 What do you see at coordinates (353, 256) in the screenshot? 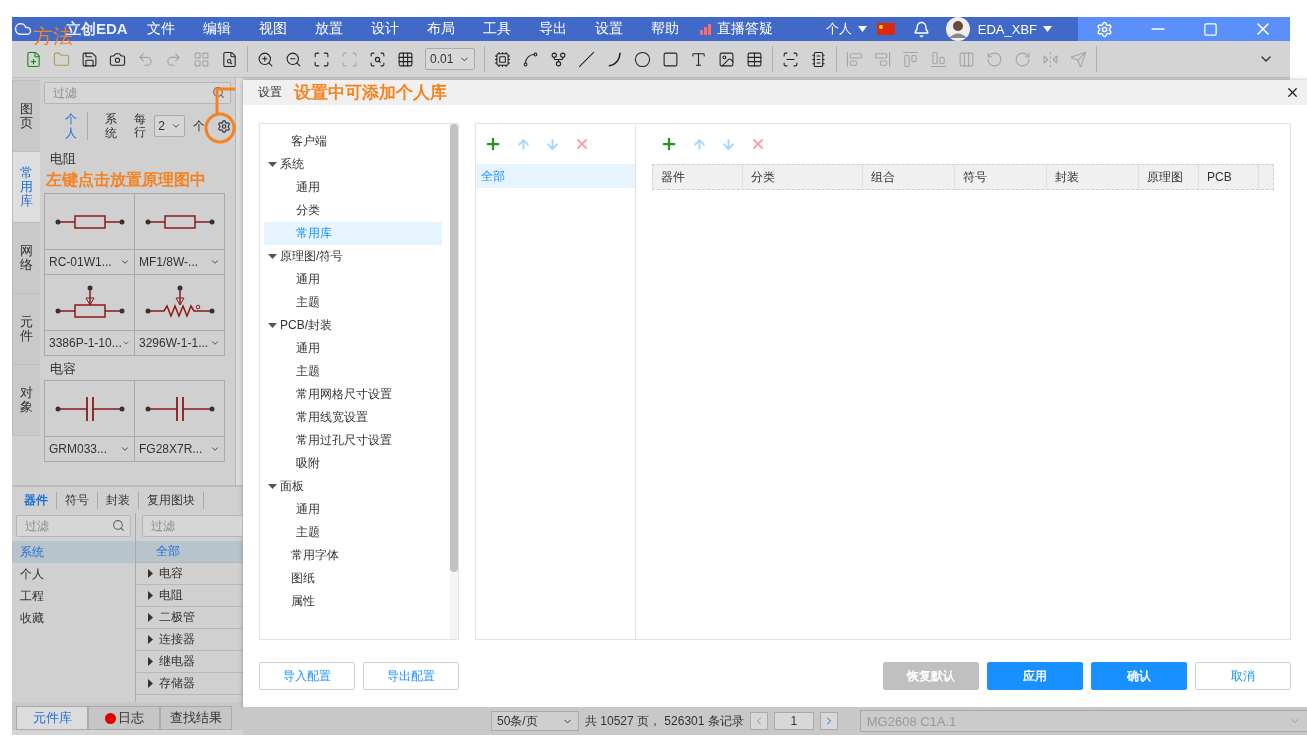
I see `tree-item: 原理图/符号` at bounding box center [353, 256].